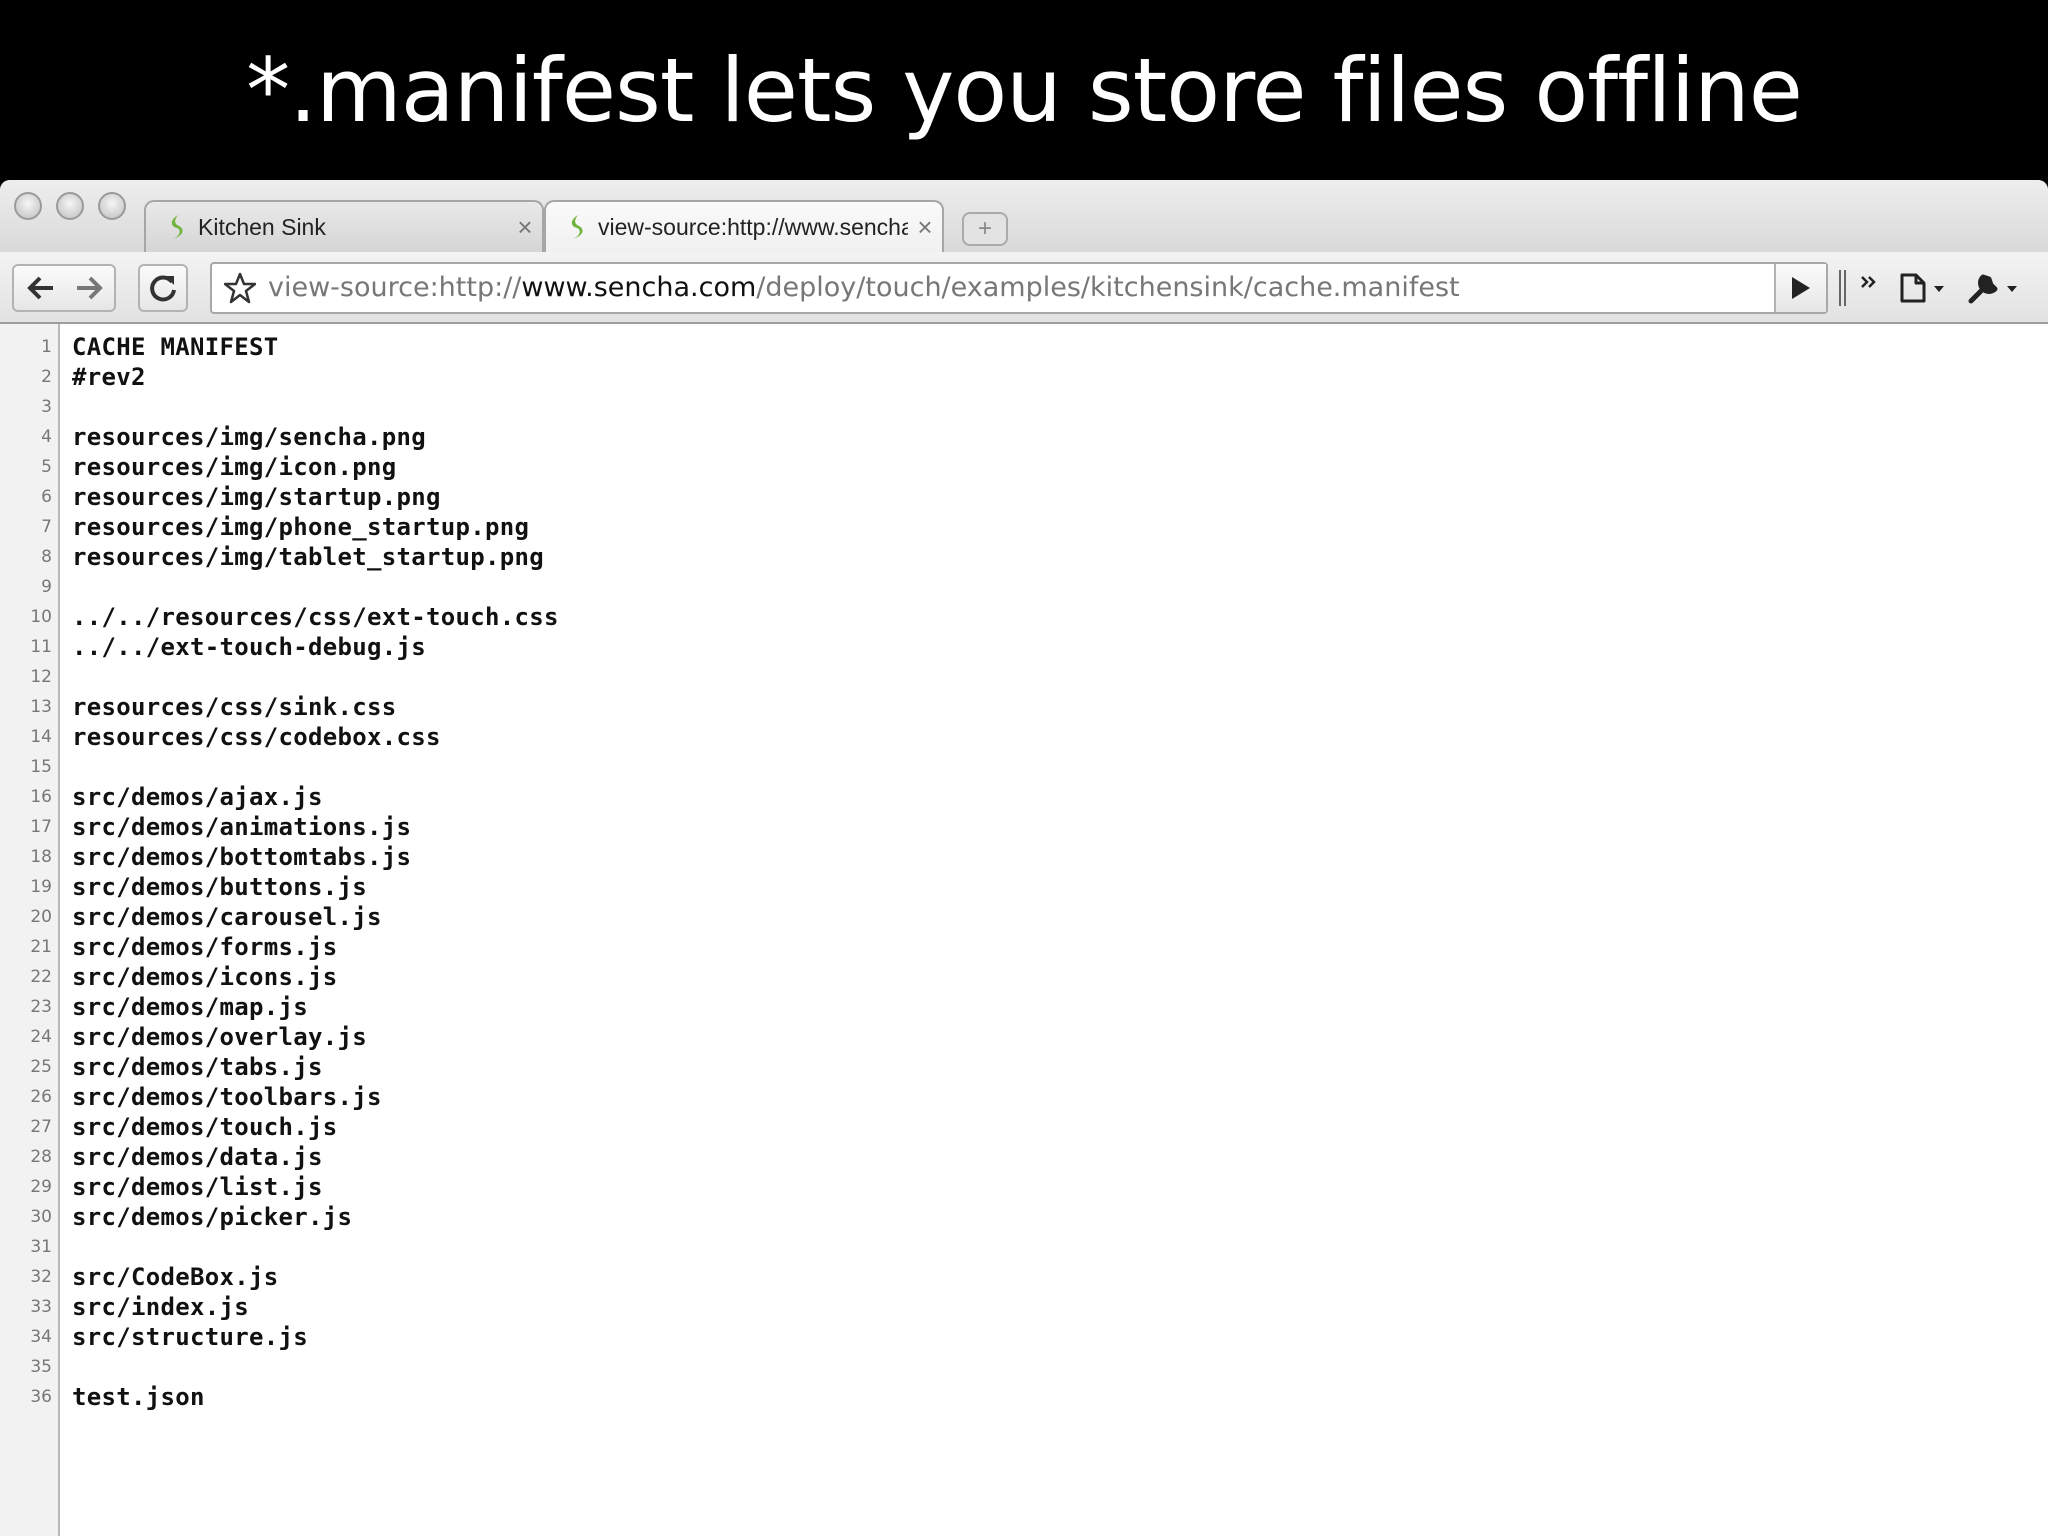  I want to click on source-line: 3, so click(26, 407).